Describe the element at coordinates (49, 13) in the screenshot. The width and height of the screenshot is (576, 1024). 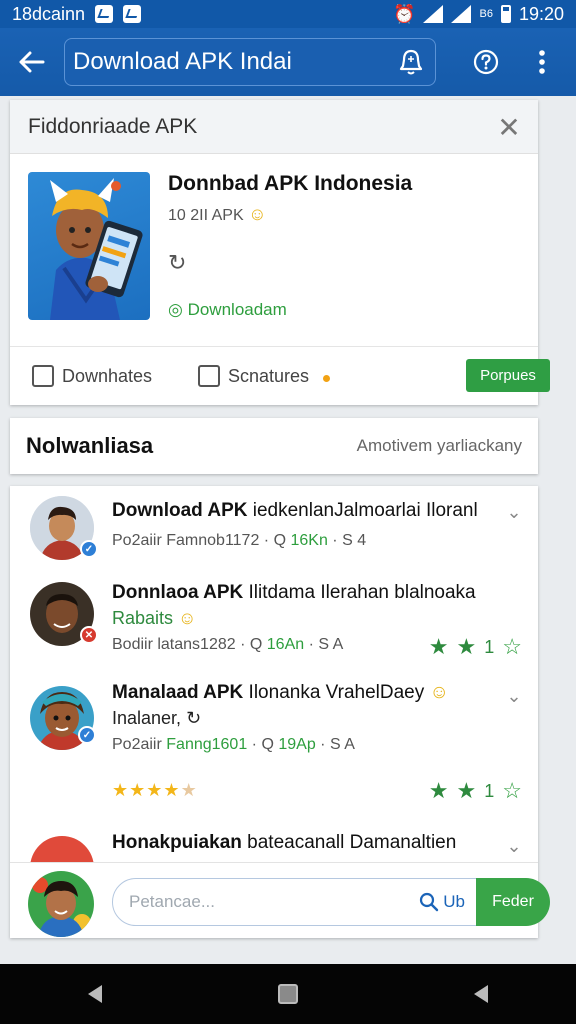
I see `status-left-text: 18dcainn` at that location.